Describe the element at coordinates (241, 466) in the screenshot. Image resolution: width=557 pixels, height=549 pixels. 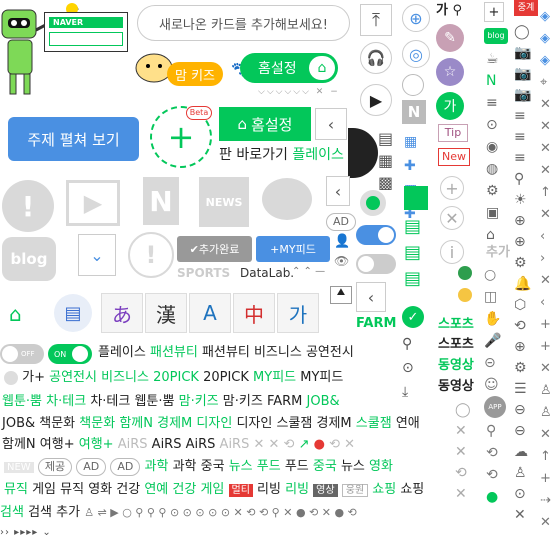
I see `row6-item-7: 뉴스` at that location.